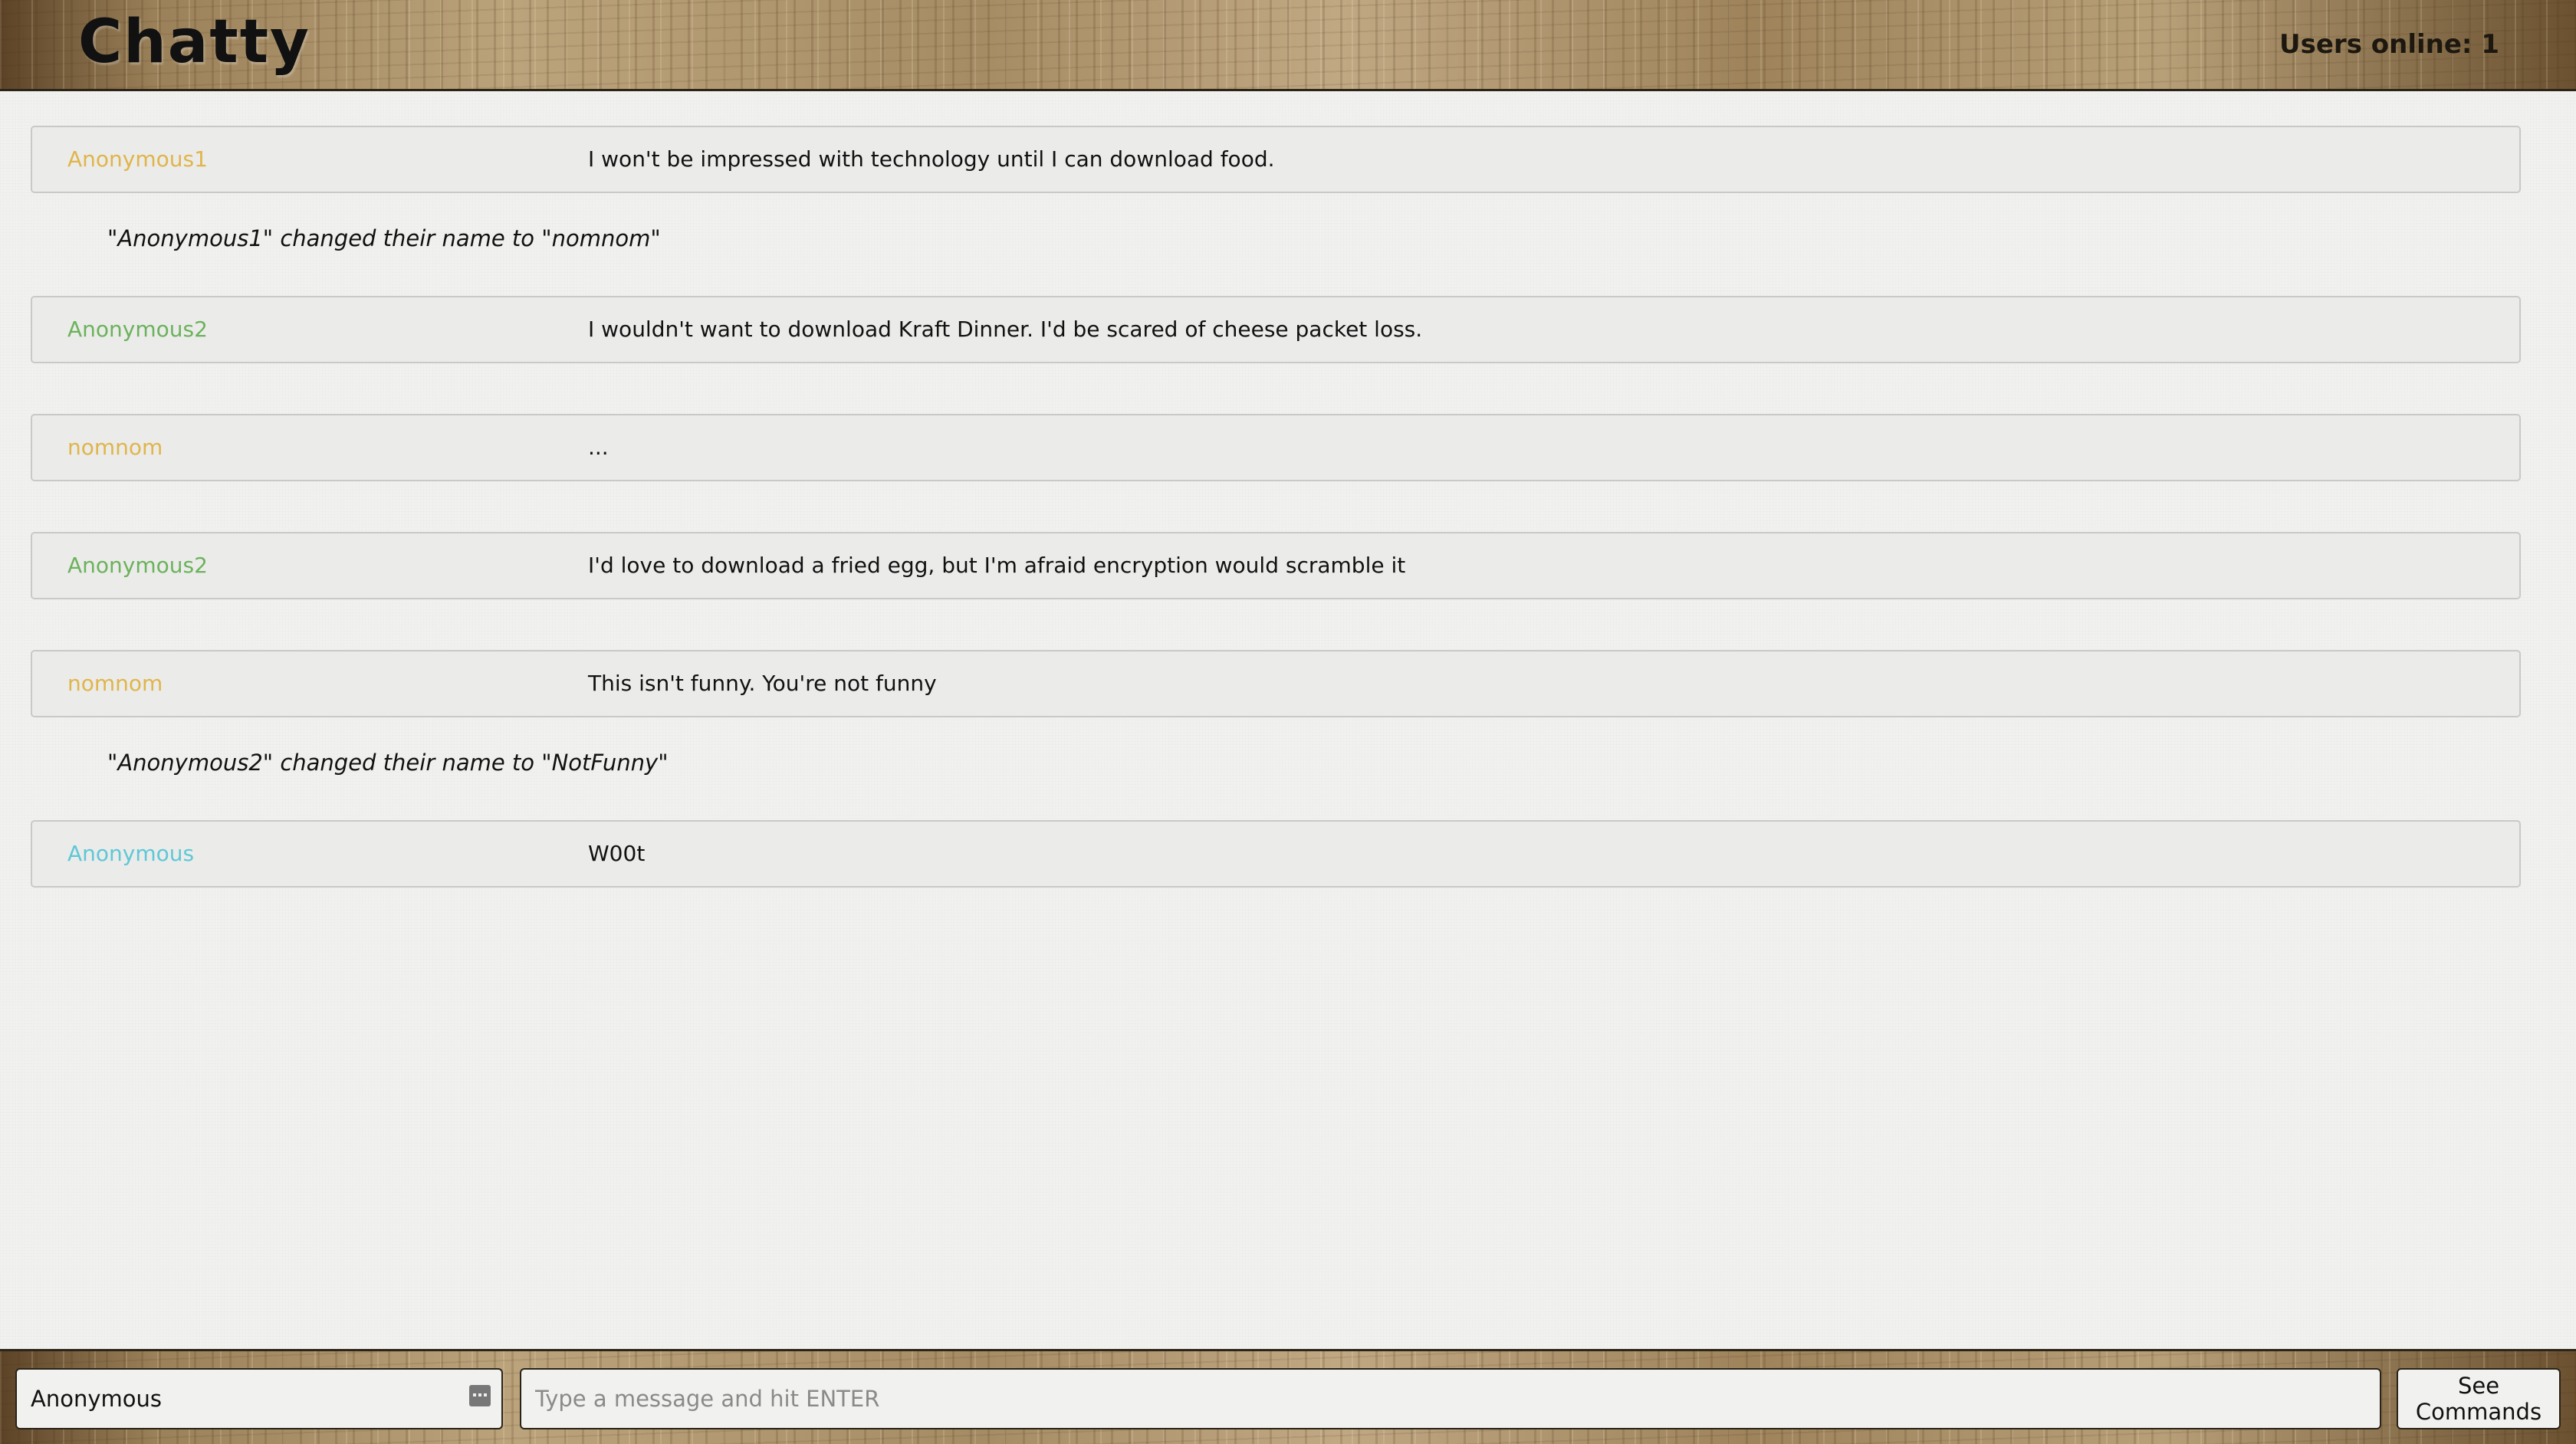 Image resolution: width=2576 pixels, height=1444 pixels. I want to click on username-field, so click(259, 1398).